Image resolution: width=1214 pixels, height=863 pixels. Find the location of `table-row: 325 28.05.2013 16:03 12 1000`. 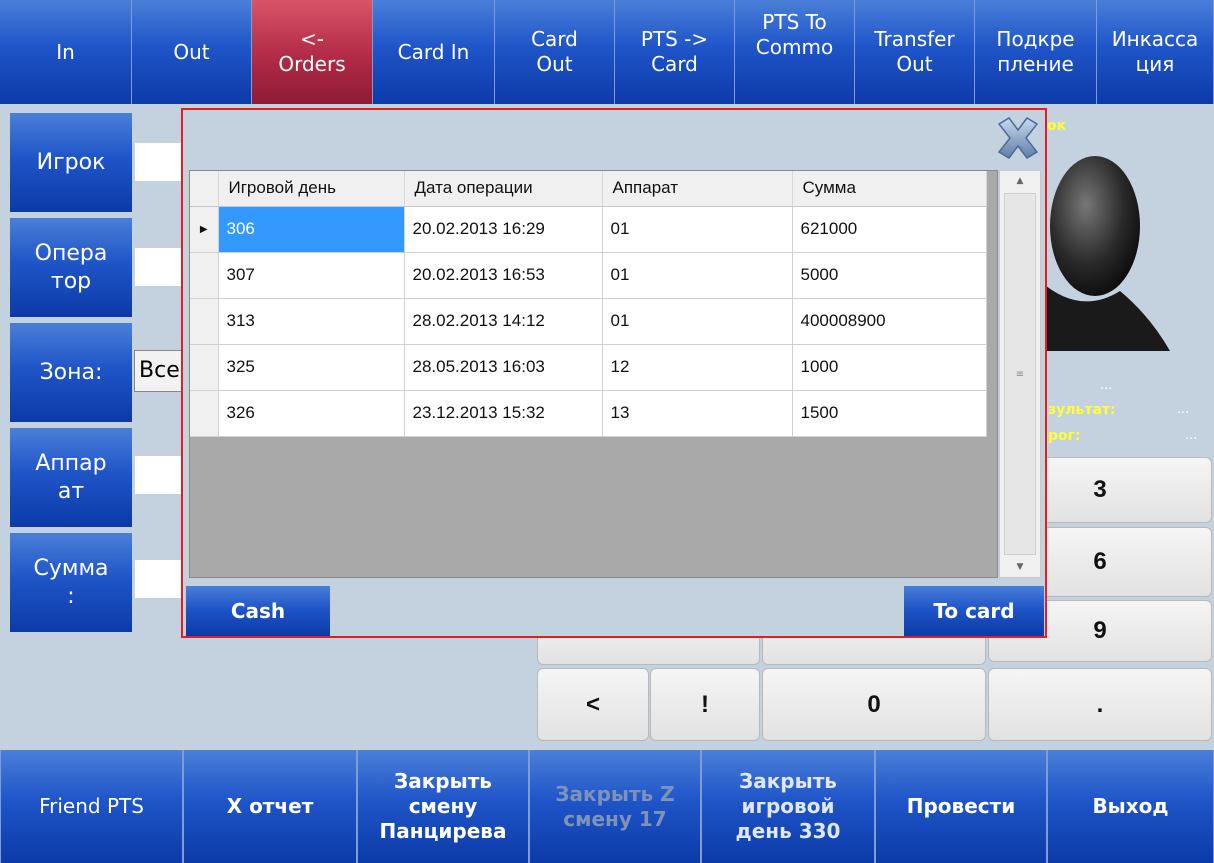

table-row: 325 28.05.2013 16:03 12 1000 is located at coordinates (588, 367).